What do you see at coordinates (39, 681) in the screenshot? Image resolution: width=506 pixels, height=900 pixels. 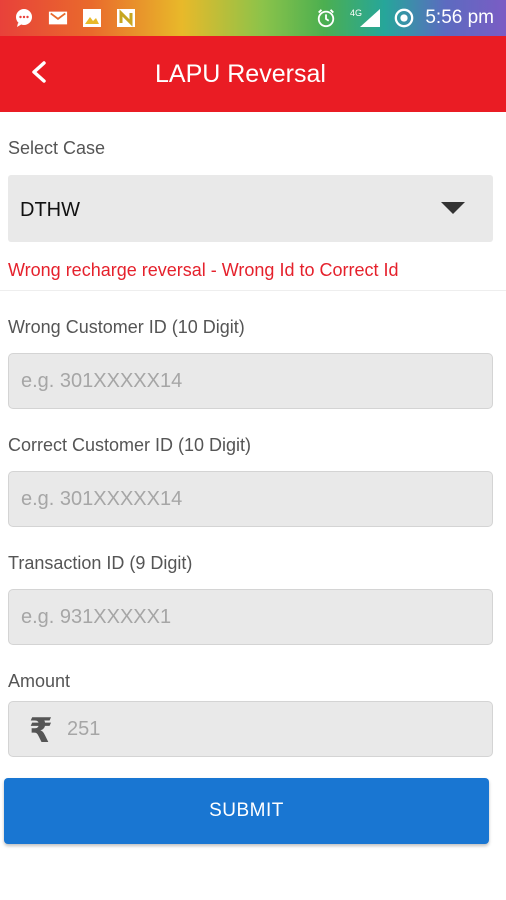 I see `amount-label: Amount` at bounding box center [39, 681].